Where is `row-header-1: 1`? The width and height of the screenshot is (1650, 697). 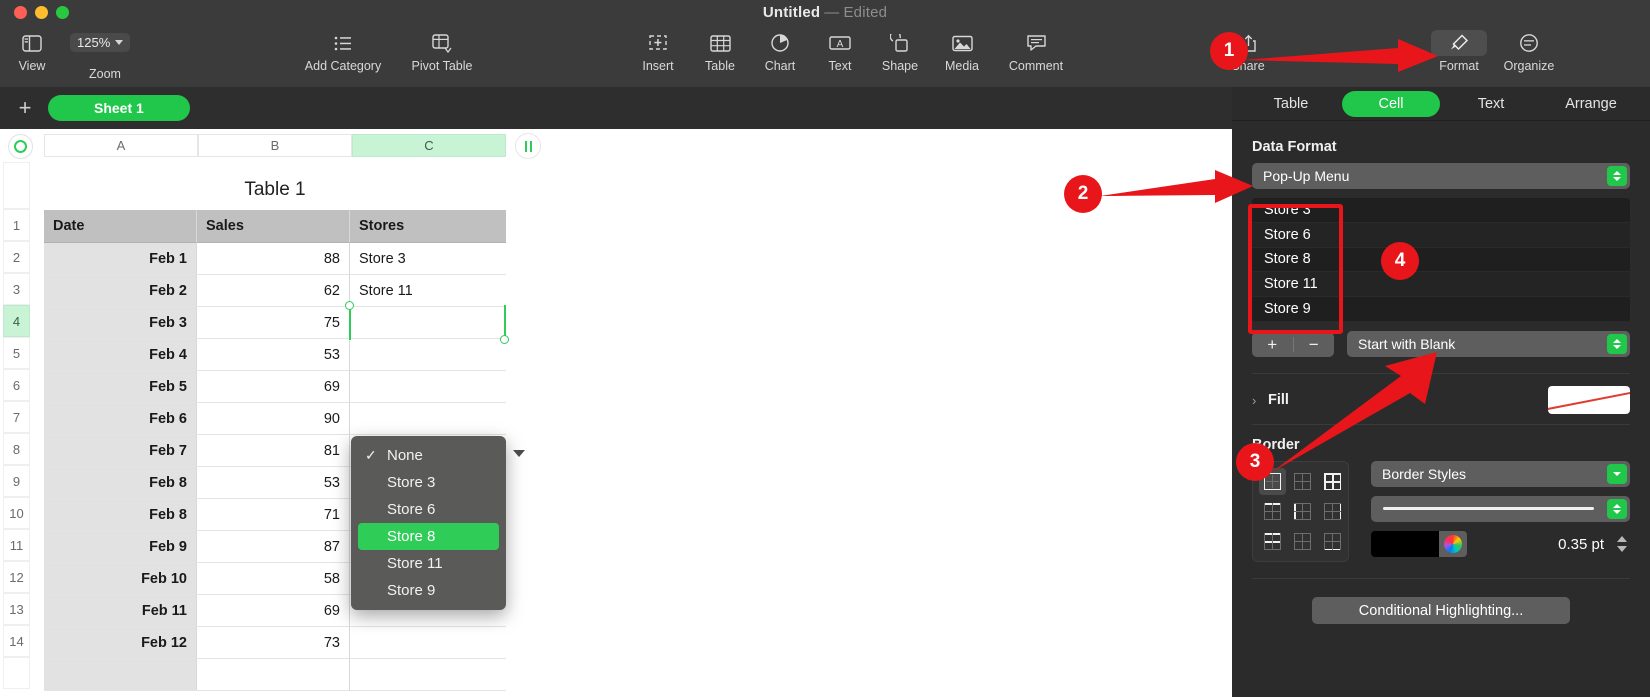
row-header-1: 1 is located at coordinates (16, 225).